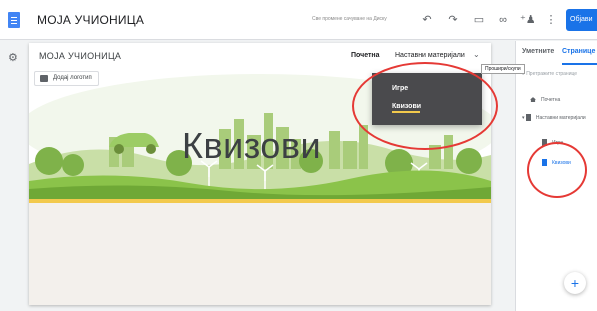 This screenshot has height=311, width=597. What do you see at coordinates (560, 117) in the screenshot?
I see `tree-label: Наставни материјали` at bounding box center [560, 117].